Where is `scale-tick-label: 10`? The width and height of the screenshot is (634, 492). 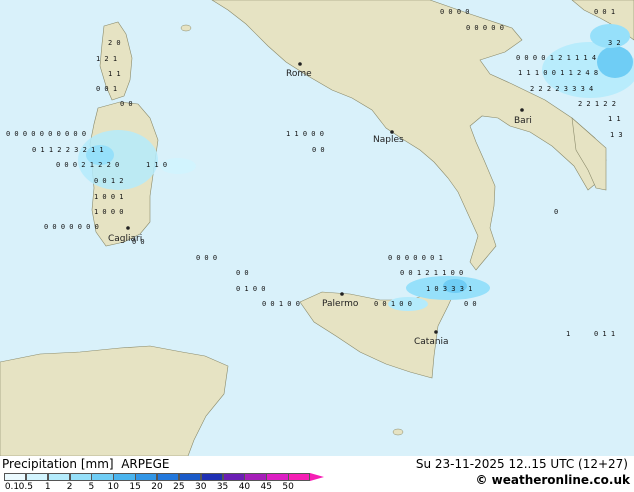
scale-tick-label: 10 is located at coordinates (113, 487).